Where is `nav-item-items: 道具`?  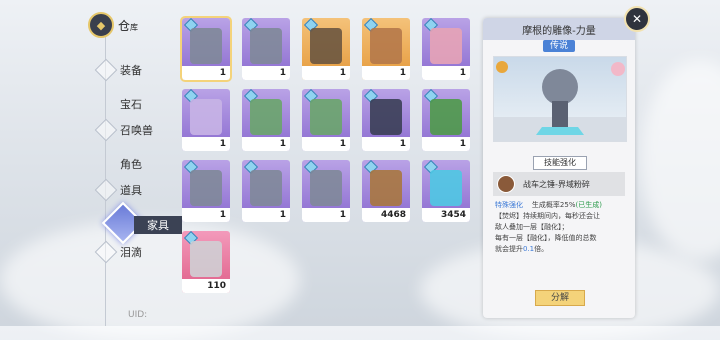
nav-item-items: 道具 is located at coordinates (118, 190).